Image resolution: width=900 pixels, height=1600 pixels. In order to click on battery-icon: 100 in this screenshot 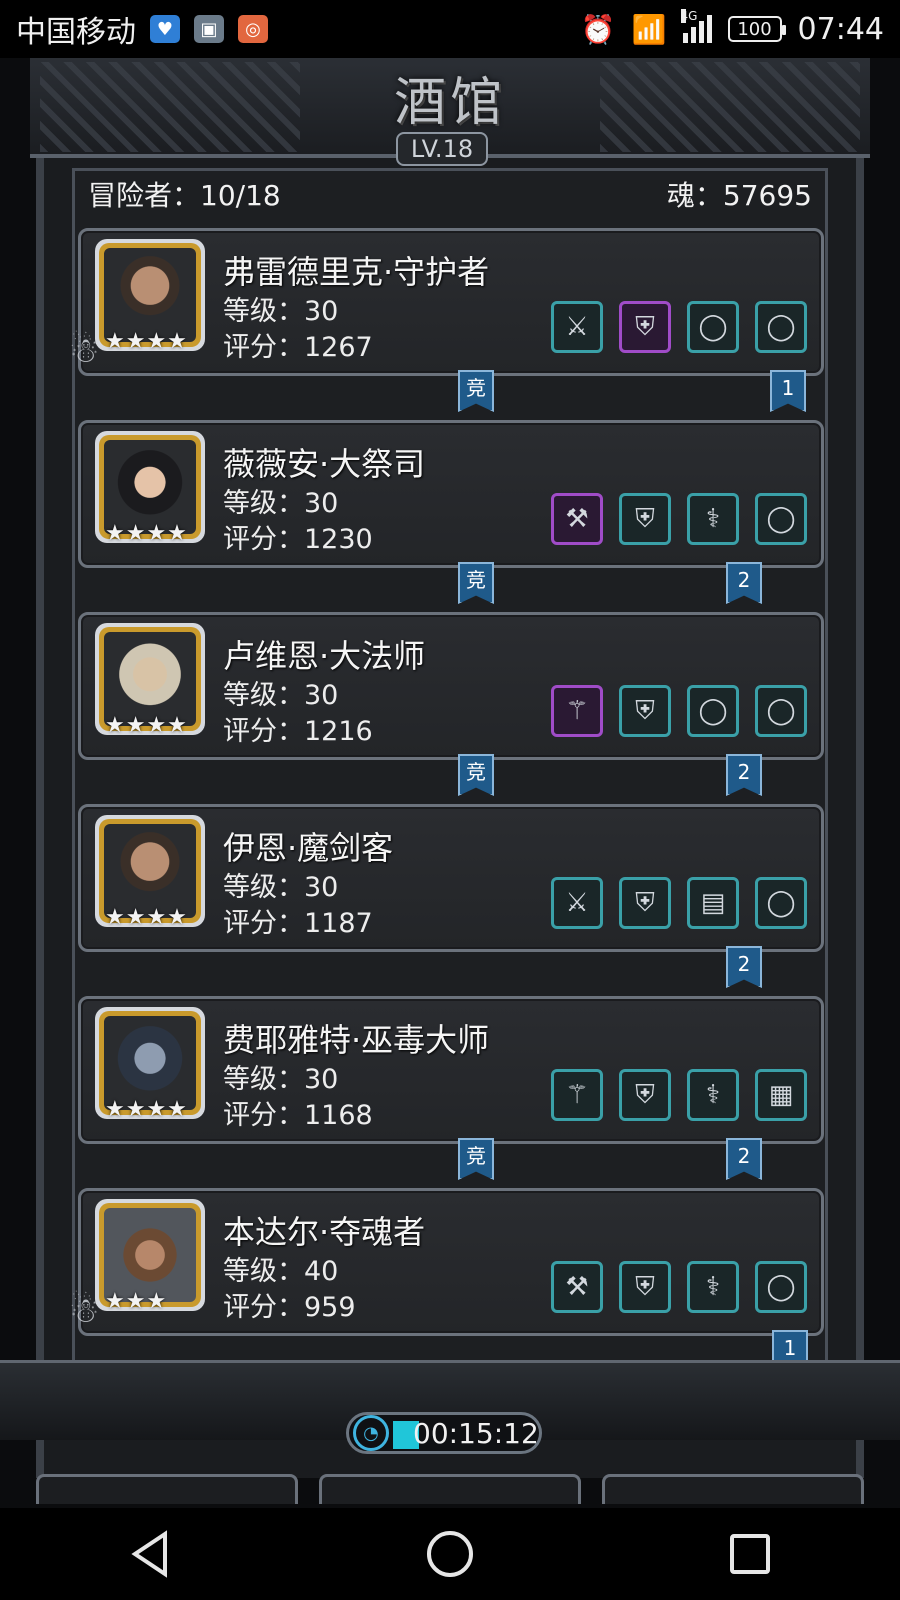, I will do `click(756, 29)`.